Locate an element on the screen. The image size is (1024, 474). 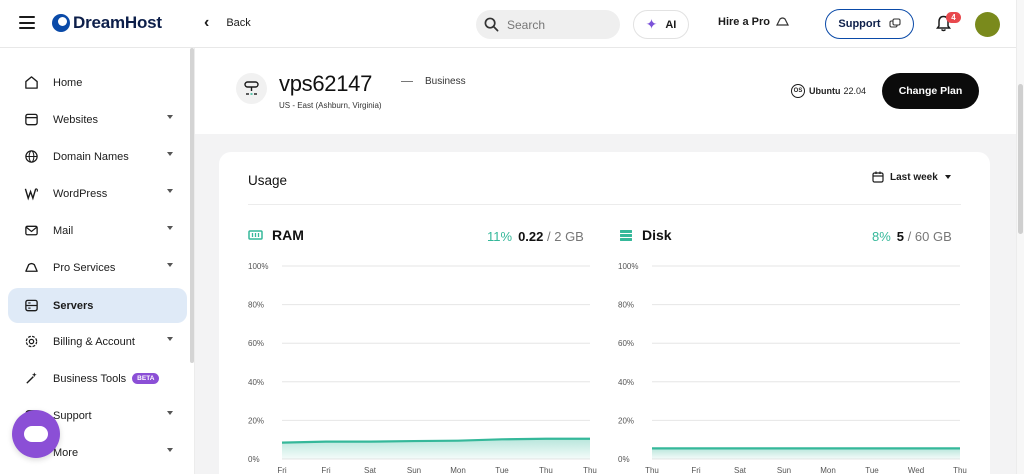
support-button: Support is located at coordinates (869, 24).